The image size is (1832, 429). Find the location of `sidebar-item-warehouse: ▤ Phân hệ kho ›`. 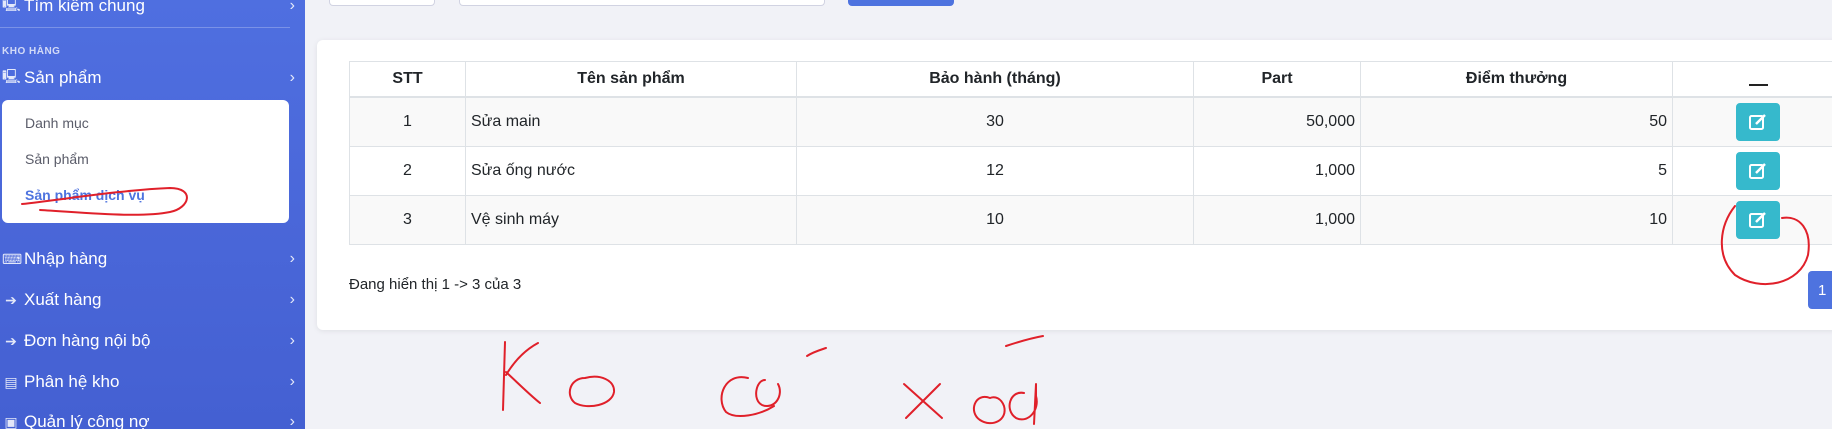

sidebar-item-warehouse: ▤ Phân hệ kho › is located at coordinates (152, 382).